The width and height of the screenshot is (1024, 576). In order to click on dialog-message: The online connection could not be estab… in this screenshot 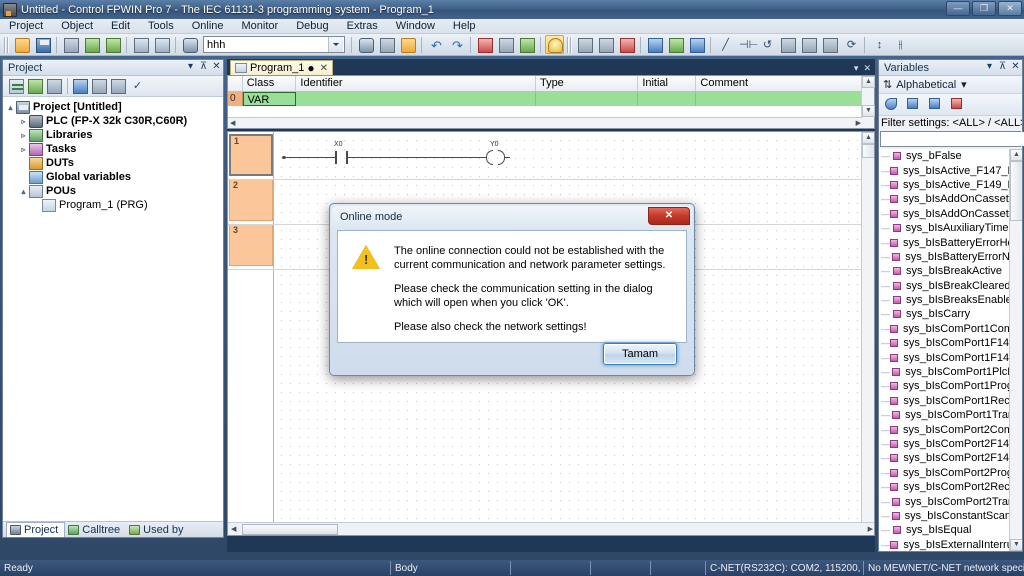, I will do `click(534, 293)`.